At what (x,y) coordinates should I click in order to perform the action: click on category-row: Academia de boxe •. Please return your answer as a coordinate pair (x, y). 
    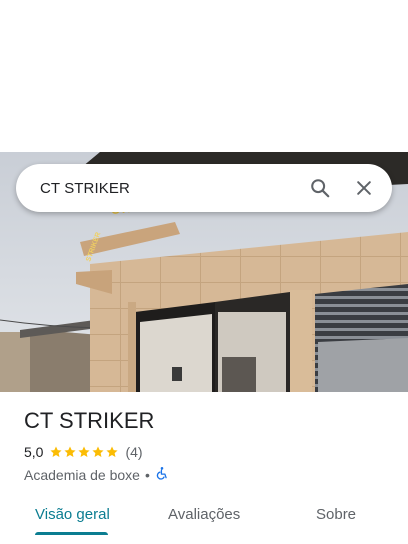
    Looking at the image, I should click on (96, 474).